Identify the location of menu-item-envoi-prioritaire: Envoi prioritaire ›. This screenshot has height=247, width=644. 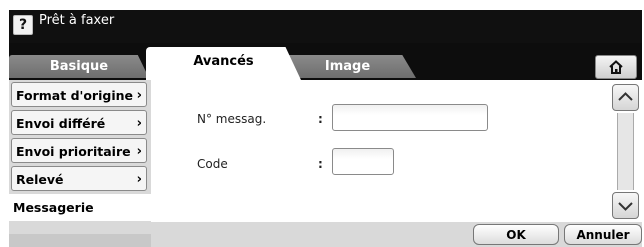
(79, 150).